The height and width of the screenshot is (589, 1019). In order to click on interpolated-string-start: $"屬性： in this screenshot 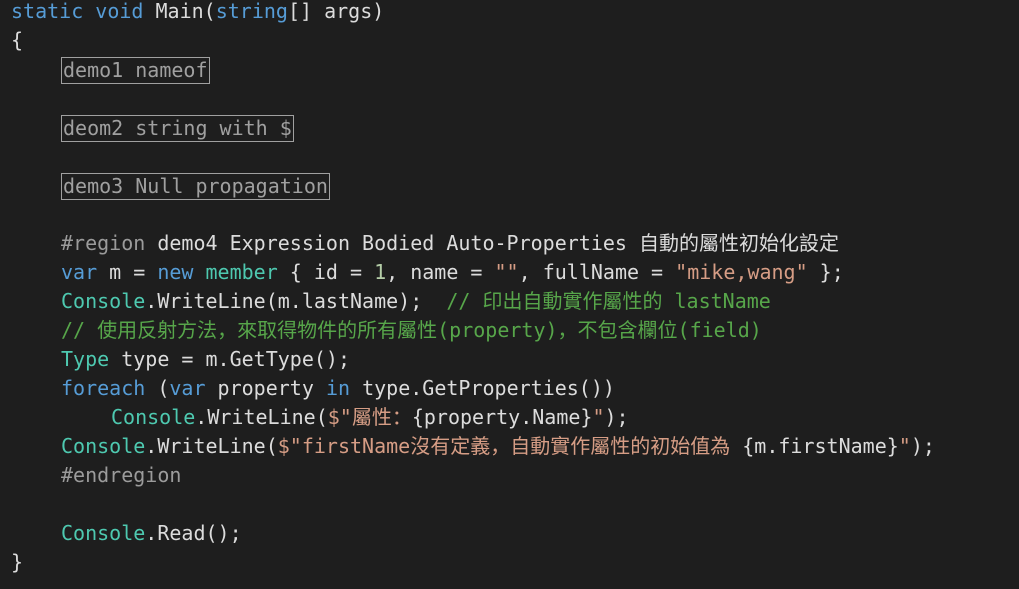, I will do `click(369, 417)`.